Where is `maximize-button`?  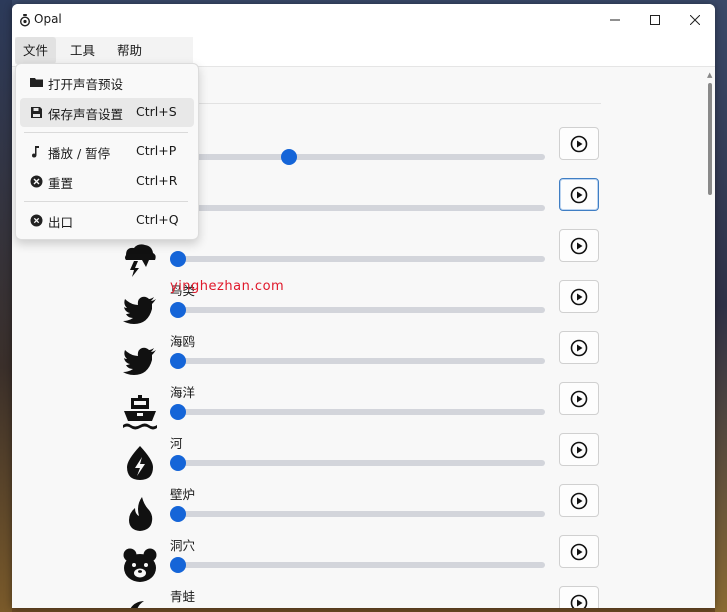
maximize-button is located at coordinates (655, 20).